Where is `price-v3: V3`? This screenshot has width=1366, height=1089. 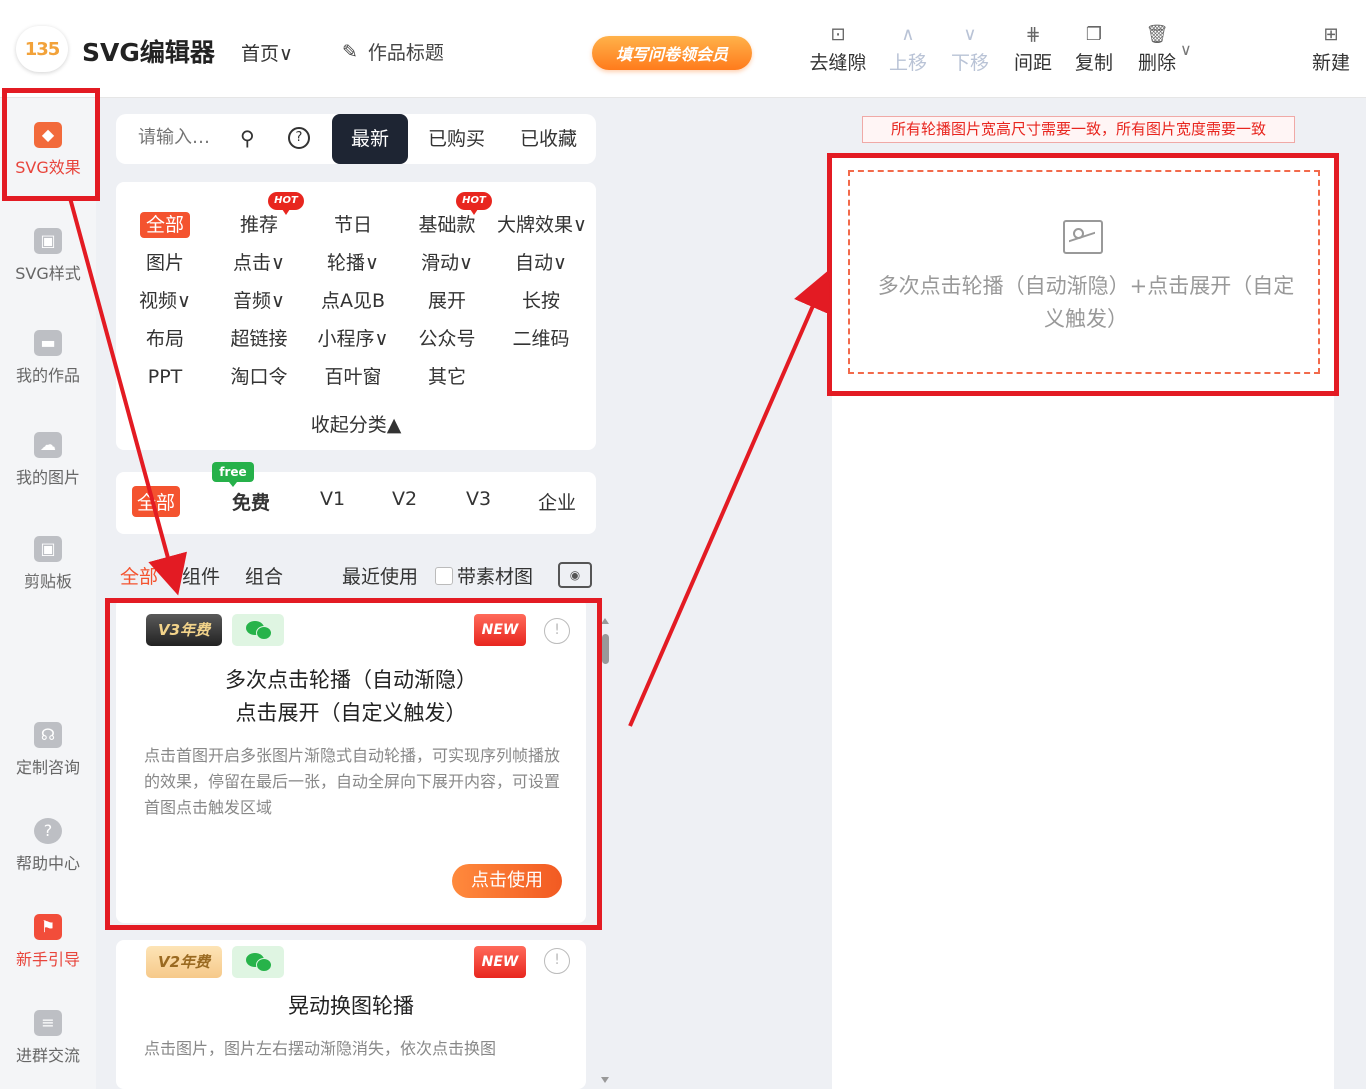 price-v3: V3 is located at coordinates (478, 499).